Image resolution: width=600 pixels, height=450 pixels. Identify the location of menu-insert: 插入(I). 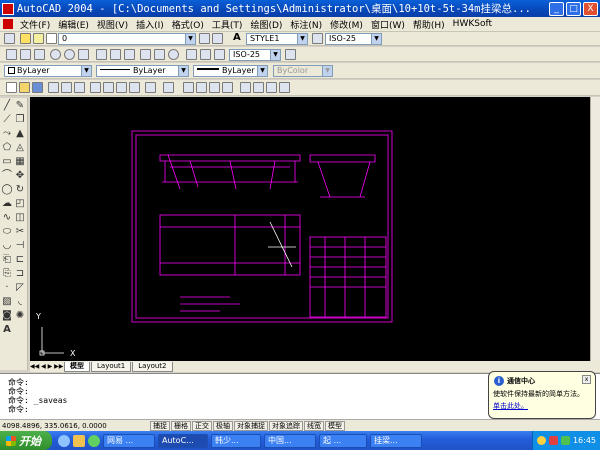
(150, 24).